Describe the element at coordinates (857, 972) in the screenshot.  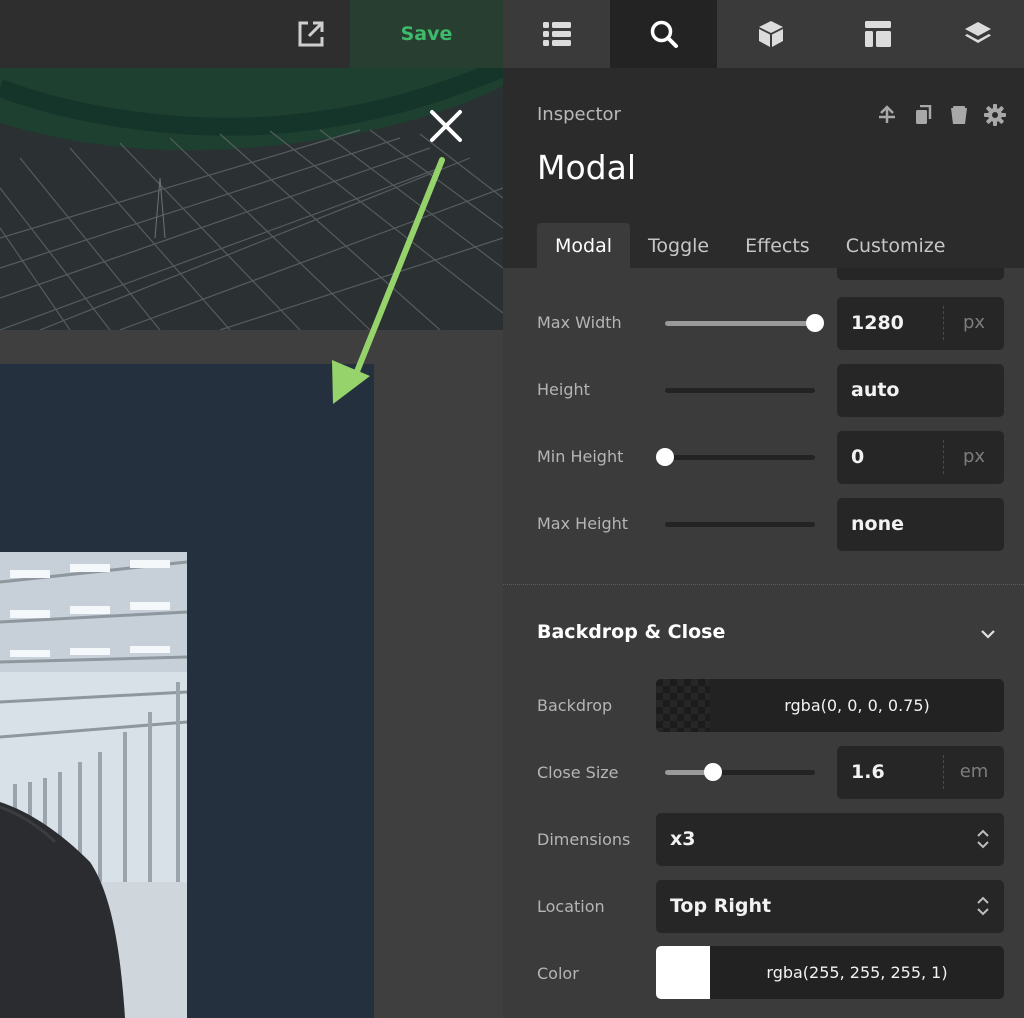
I see `close-color-value: rgba(255, 255, 255, 1)` at that location.